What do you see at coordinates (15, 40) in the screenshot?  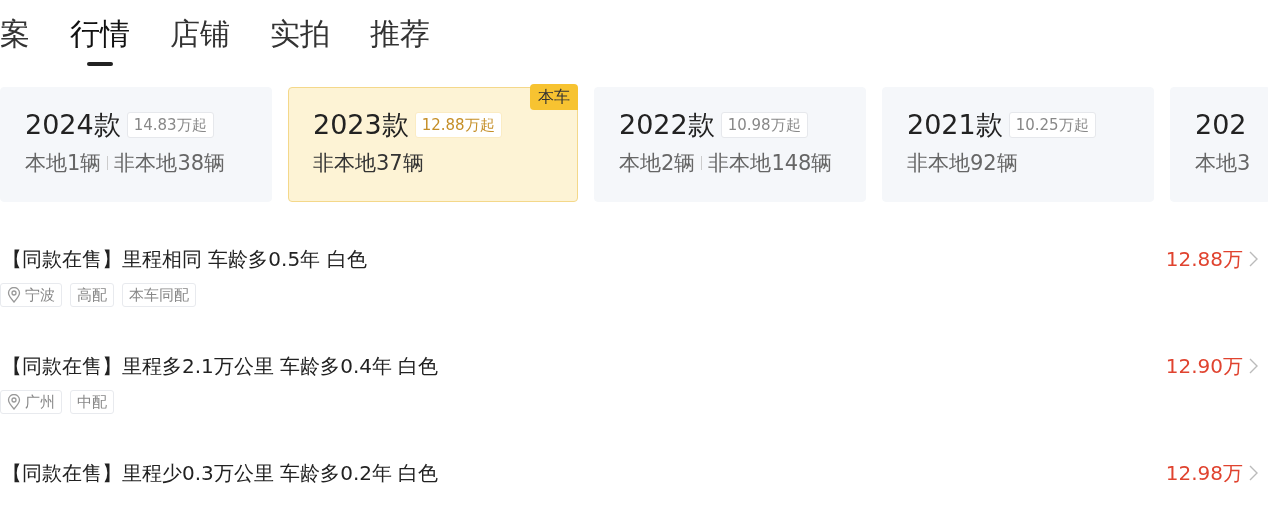 I see `tab: 案` at bounding box center [15, 40].